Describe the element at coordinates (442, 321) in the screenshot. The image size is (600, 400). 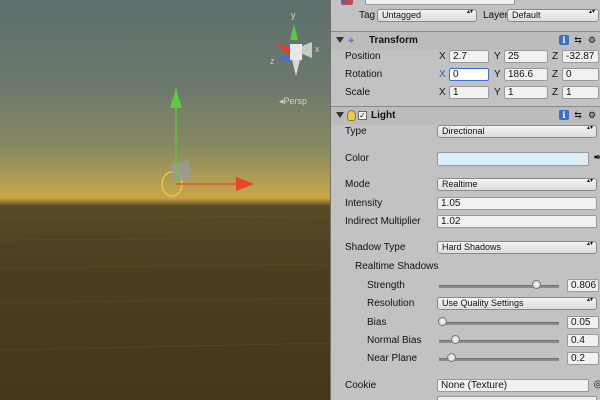
I see `bias-slider-thumb` at that location.